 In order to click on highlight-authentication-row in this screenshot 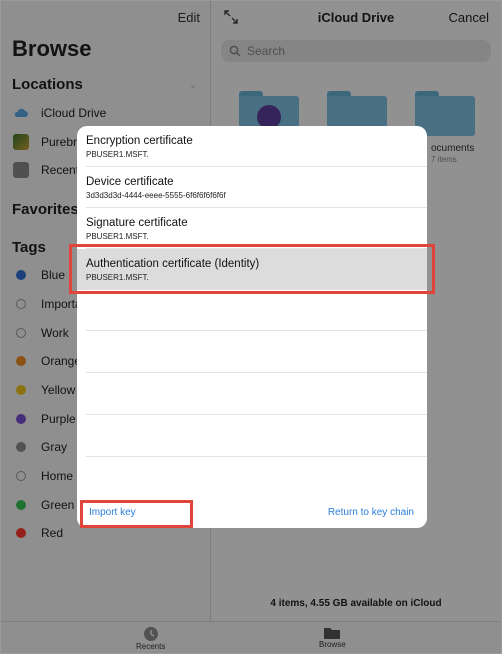, I will do `click(252, 269)`.